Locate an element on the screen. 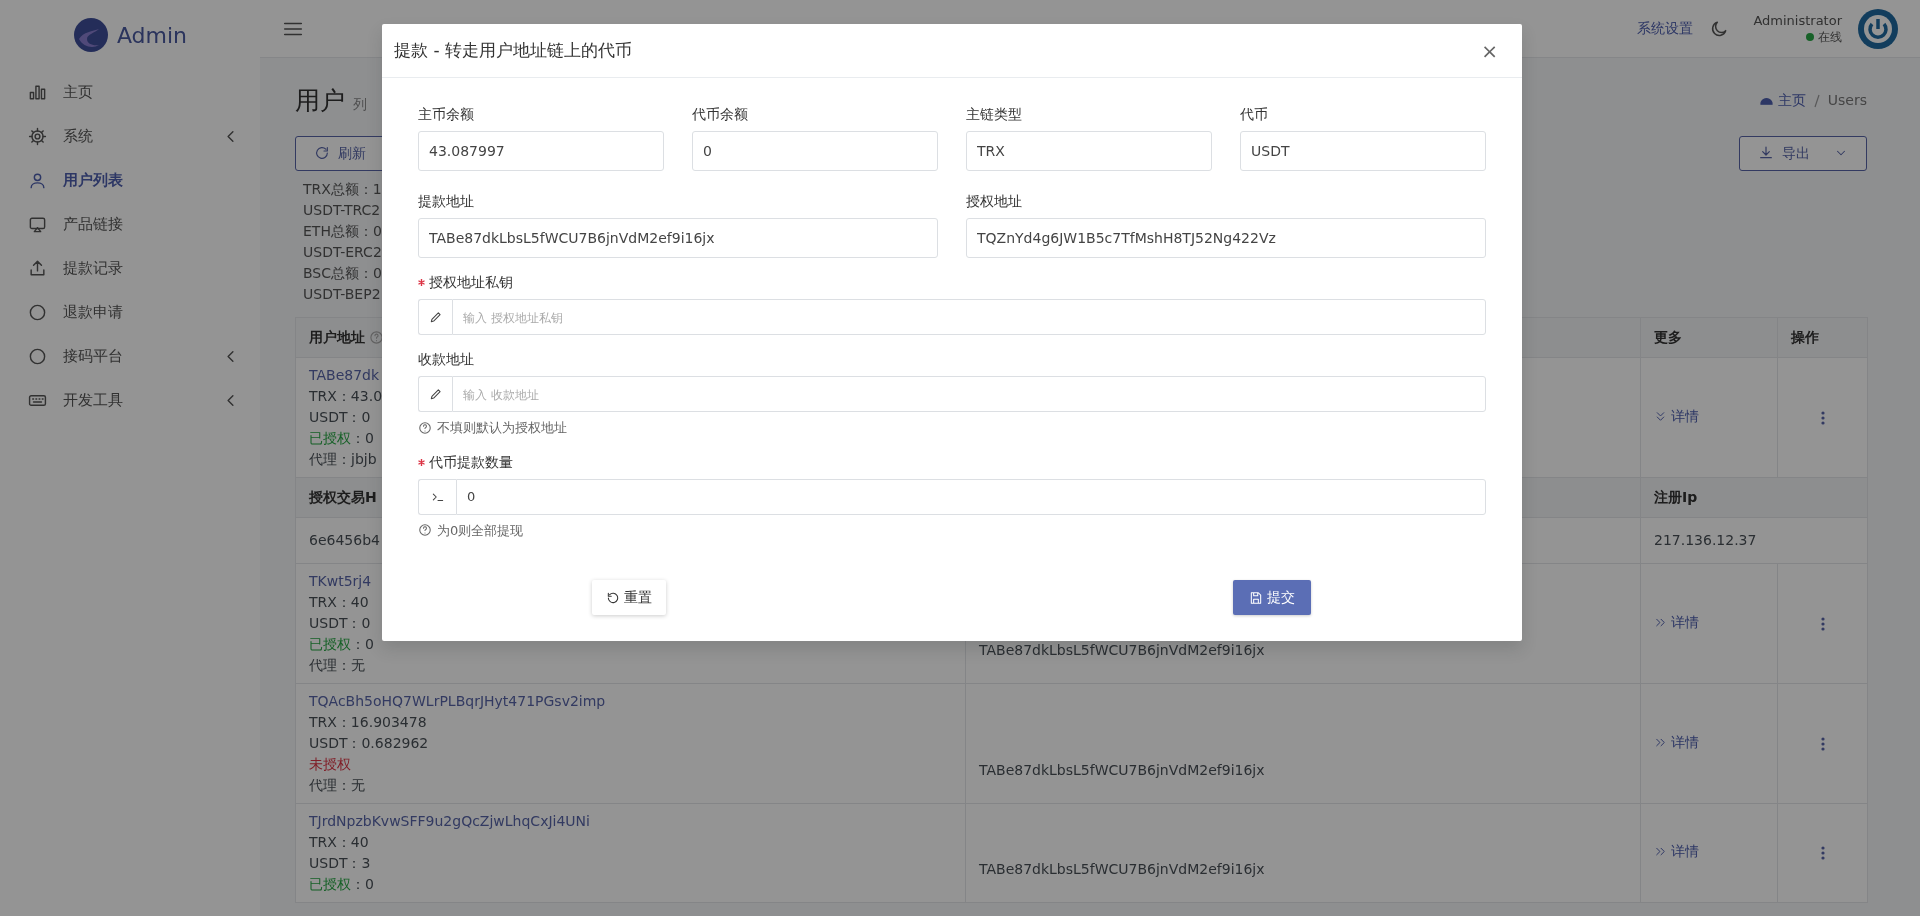 This screenshot has height=916, width=1920. field-label: 代币提款数量 is located at coordinates (471, 462).